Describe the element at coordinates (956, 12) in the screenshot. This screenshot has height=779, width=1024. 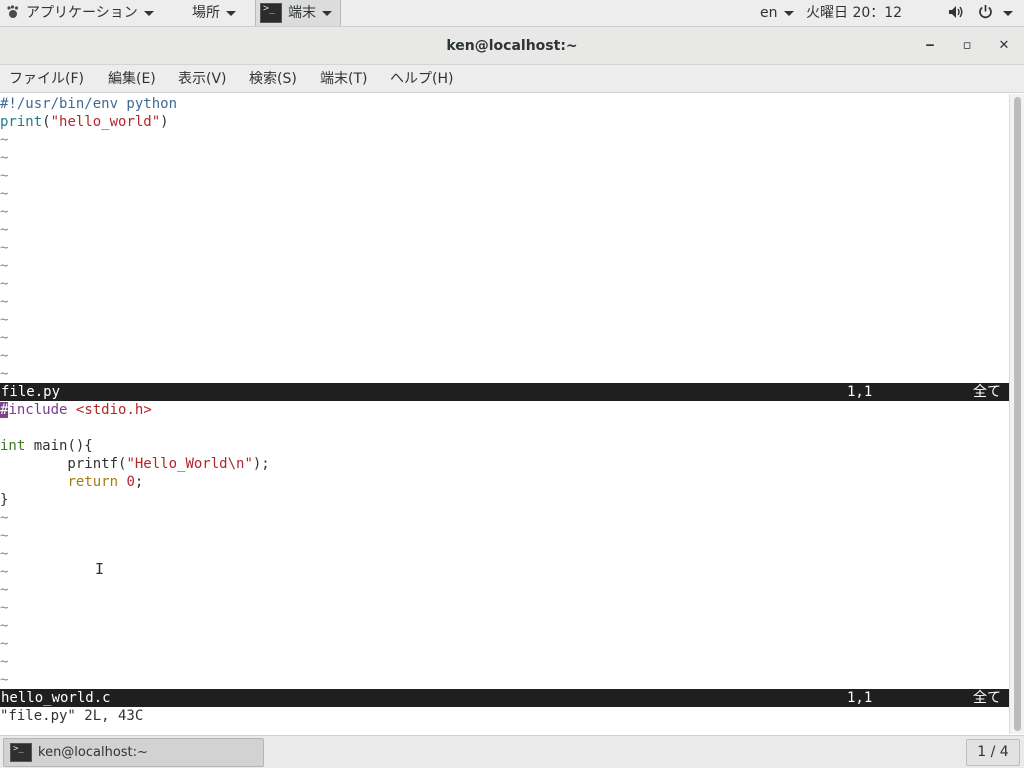
I see `volume-icon` at that location.